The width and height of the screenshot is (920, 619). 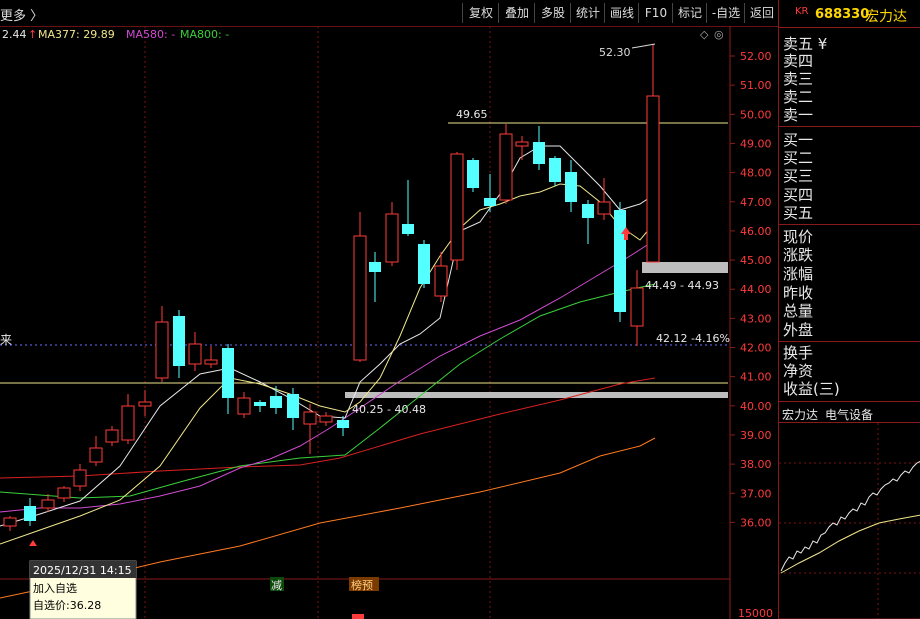 I want to click on price-axis-tick: 52.00, so click(x=756, y=56).